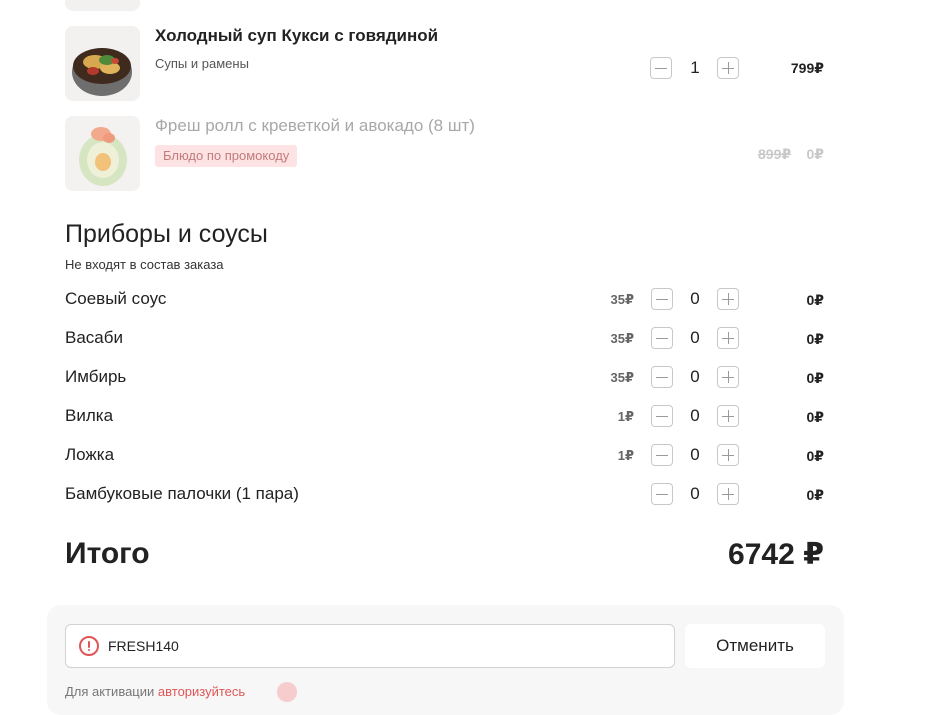 This screenshot has height=715, width=934. Describe the element at coordinates (89, 415) in the screenshot. I see `accessory-name: Вилка` at that location.